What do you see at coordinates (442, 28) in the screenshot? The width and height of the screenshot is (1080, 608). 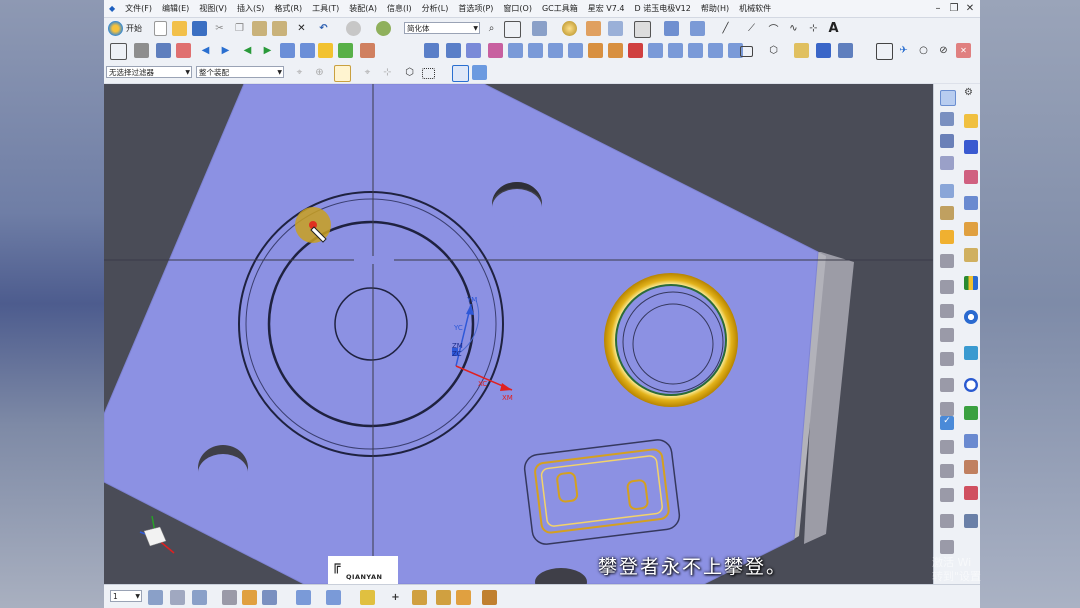 I see `shape-filter-dropdown: 简化体 ▼` at bounding box center [442, 28].